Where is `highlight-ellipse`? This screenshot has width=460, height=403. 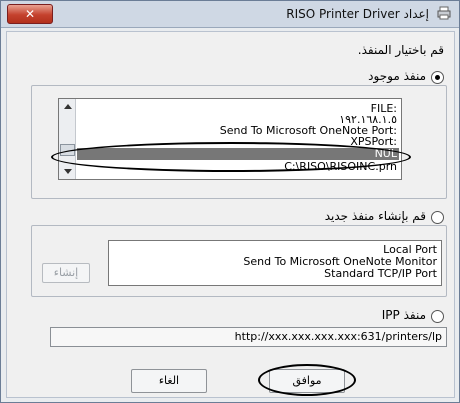
highlight-ellipse is located at coordinates (231, 157).